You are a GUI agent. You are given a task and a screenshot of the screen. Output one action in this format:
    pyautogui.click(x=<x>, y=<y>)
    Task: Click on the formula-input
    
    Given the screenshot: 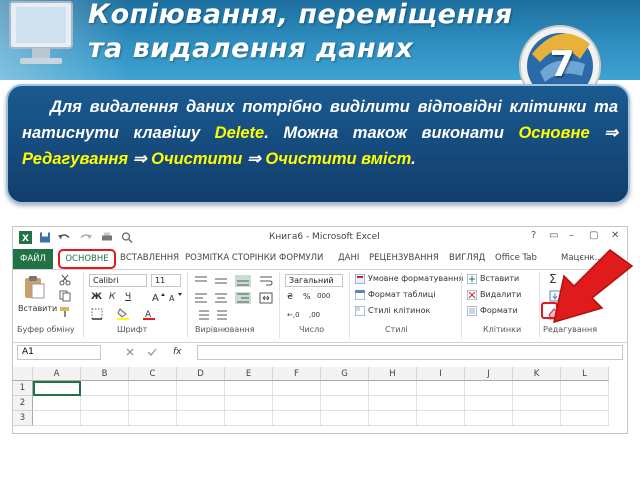 What is the action you would take?
    pyautogui.click(x=410, y=352)
    